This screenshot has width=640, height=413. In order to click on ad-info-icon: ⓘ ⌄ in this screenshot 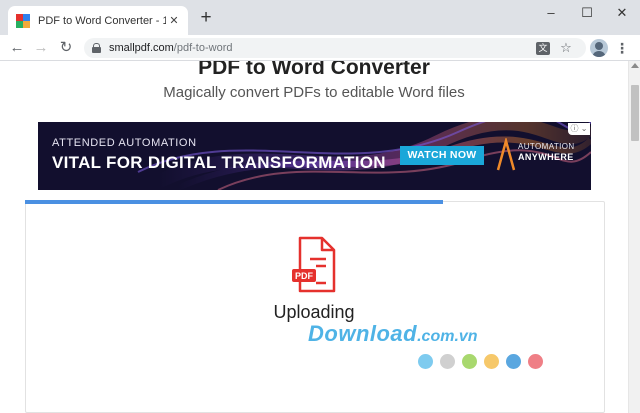, I will do `click(579, 129)`.